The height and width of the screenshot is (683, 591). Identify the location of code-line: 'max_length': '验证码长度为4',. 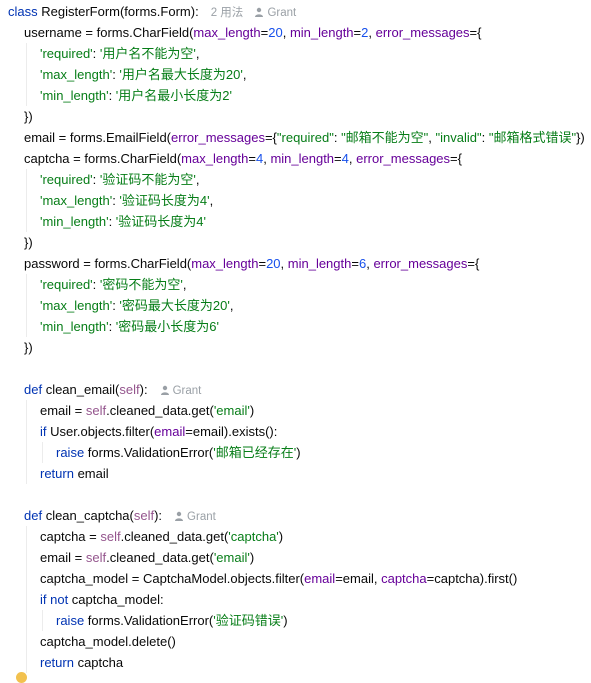
(295, 200).